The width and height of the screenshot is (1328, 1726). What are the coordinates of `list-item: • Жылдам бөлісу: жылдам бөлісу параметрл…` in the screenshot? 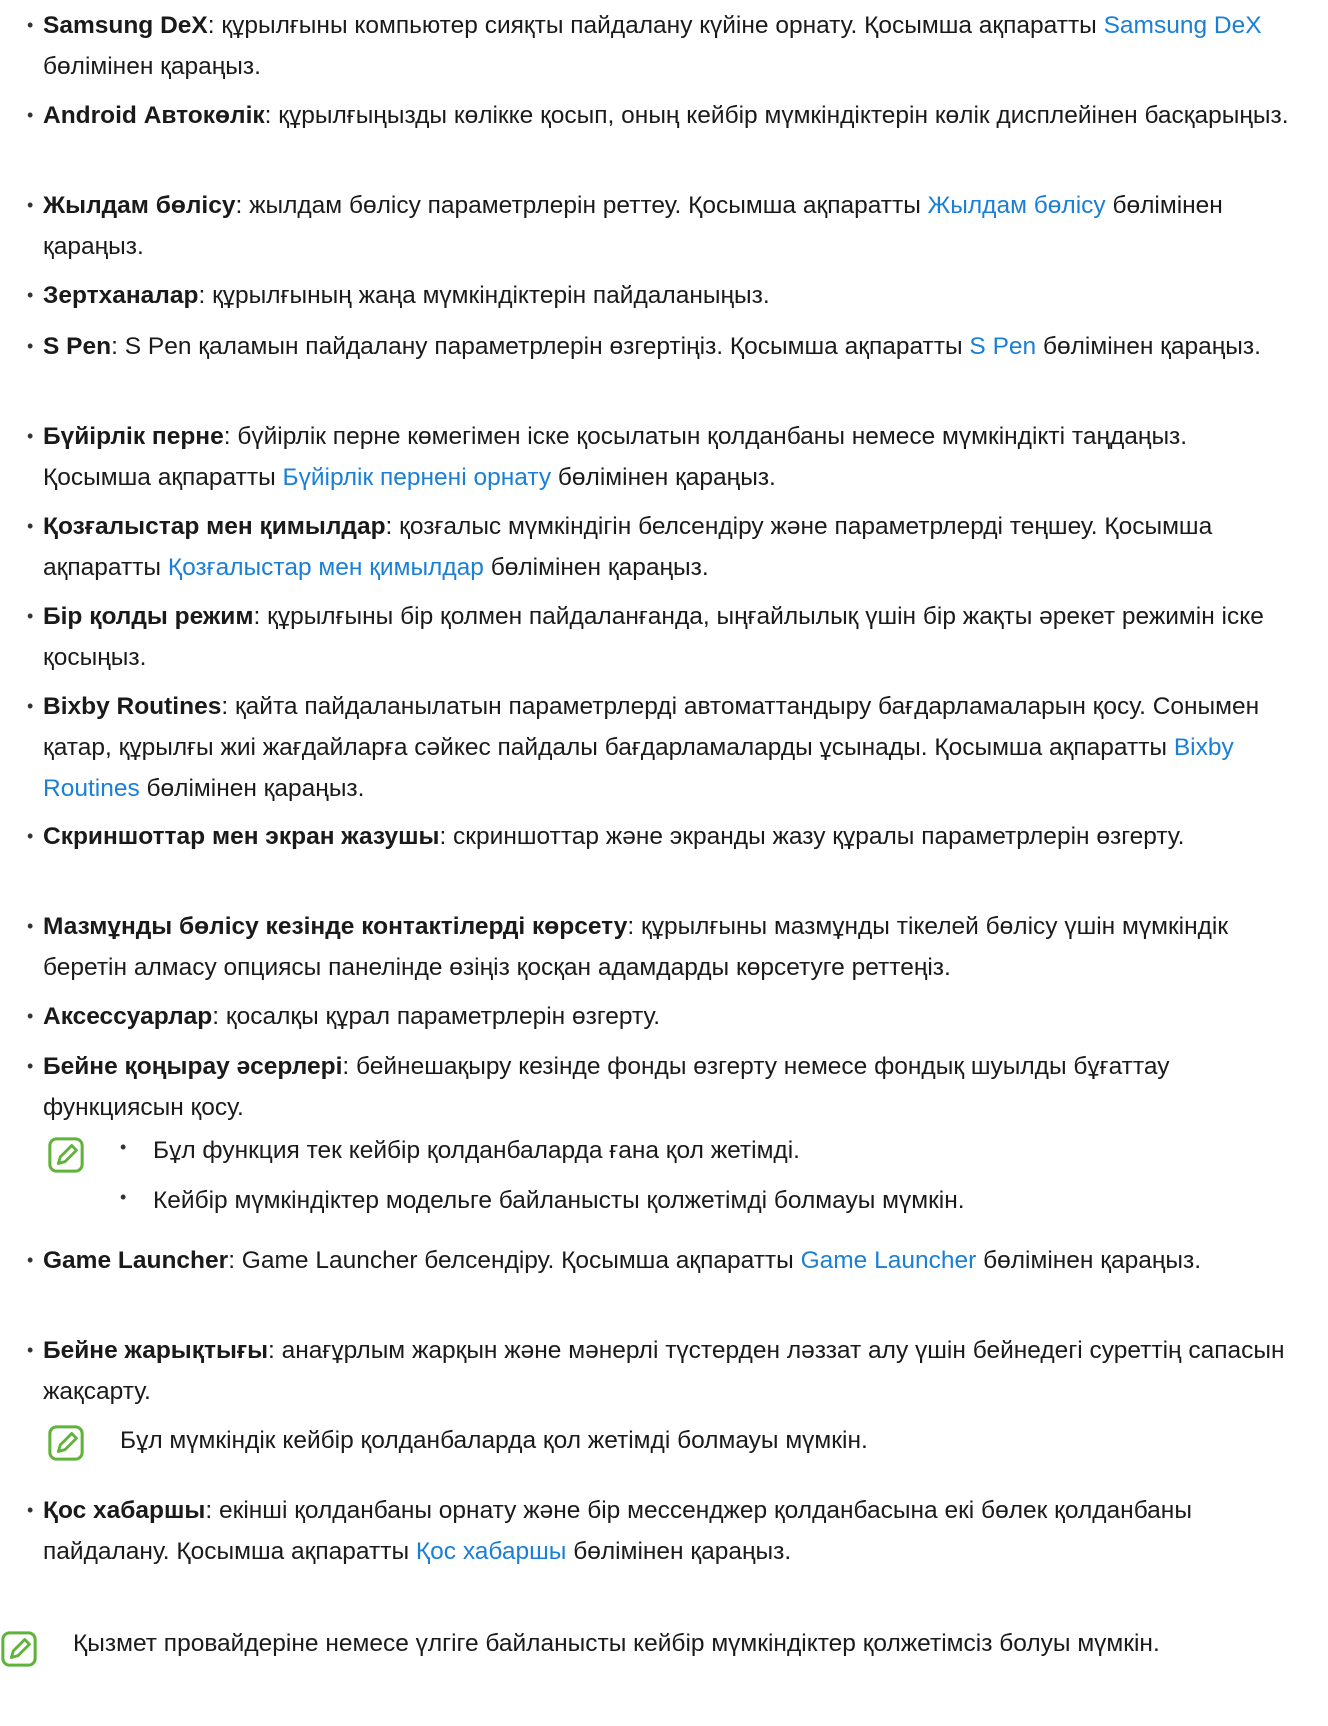 It's located at (625, 226).